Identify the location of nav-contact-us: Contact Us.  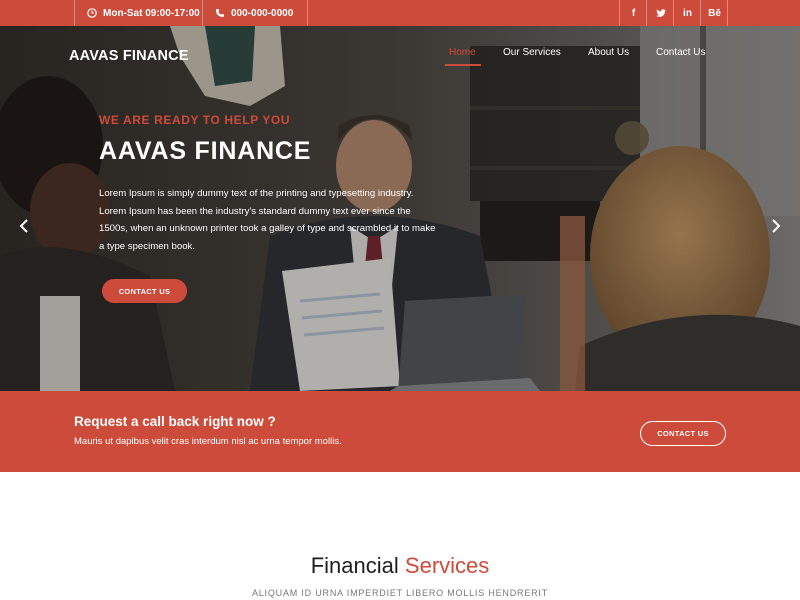
(680, 52).